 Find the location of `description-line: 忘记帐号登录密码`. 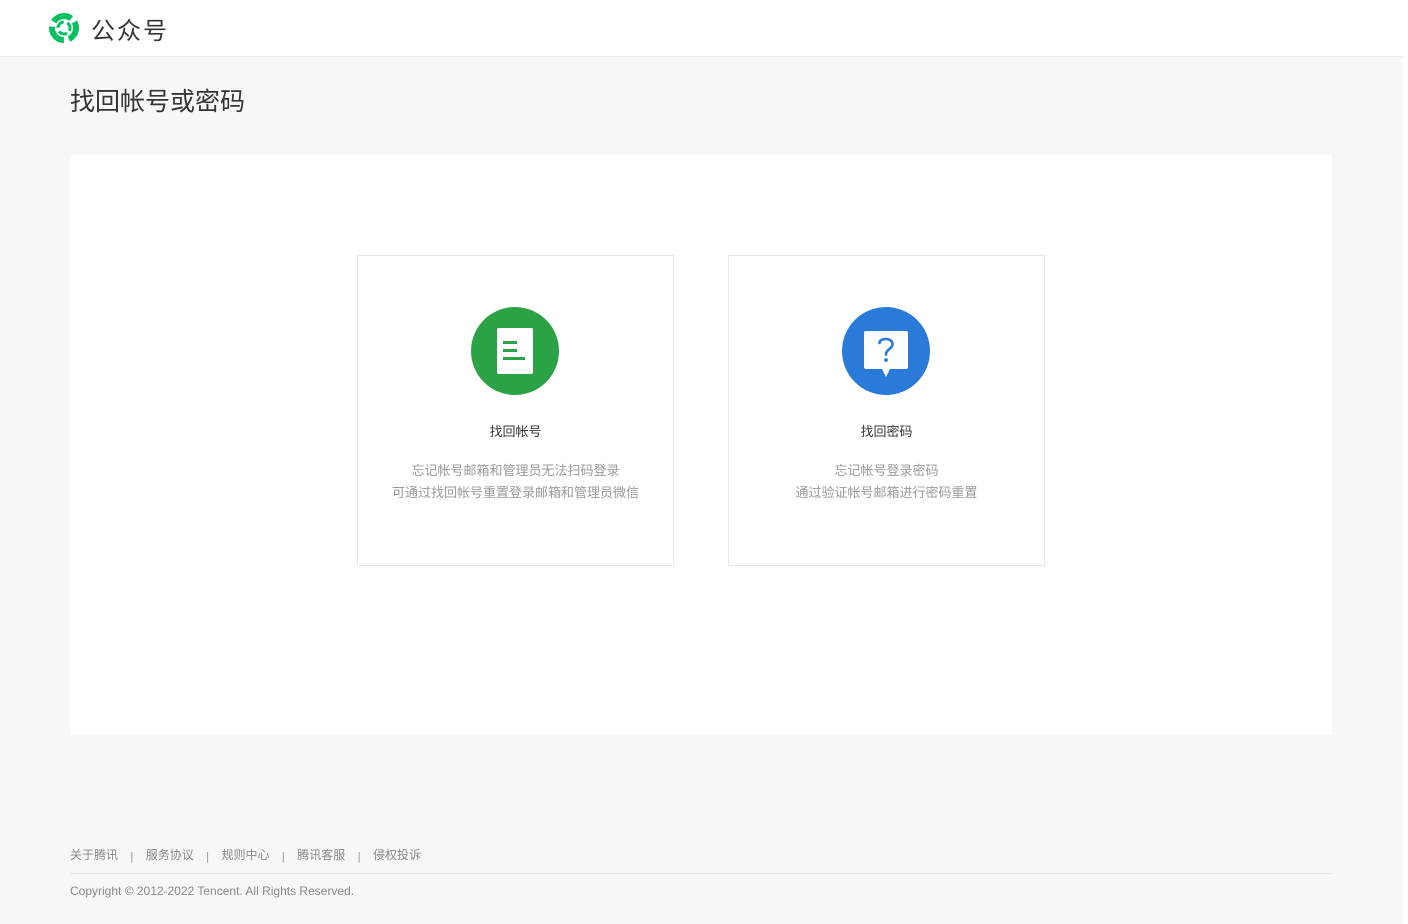

description-line: 忘记帐号登录密码 is located at coordinates (886, 471).